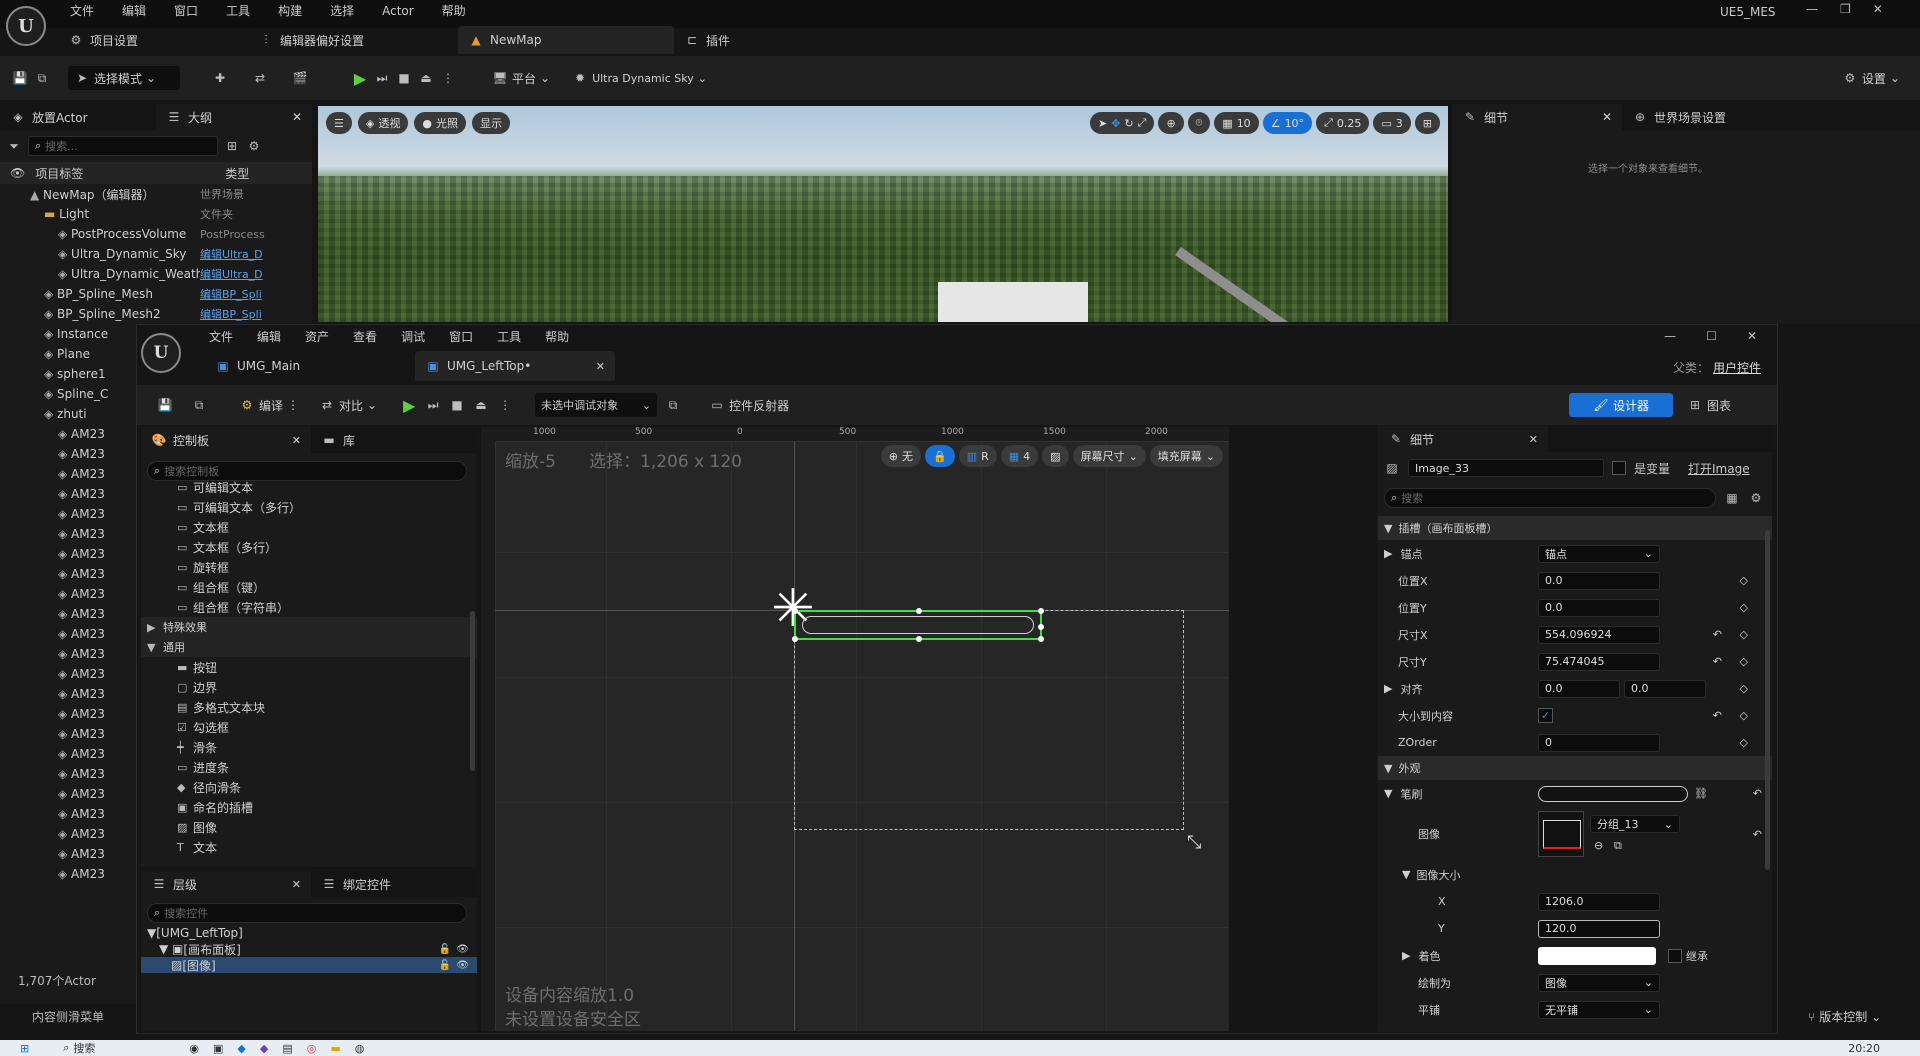 This screenshot has height=1056, width=1920. I want to click on palette-item: ▬ 按钮, so click(309, 667).